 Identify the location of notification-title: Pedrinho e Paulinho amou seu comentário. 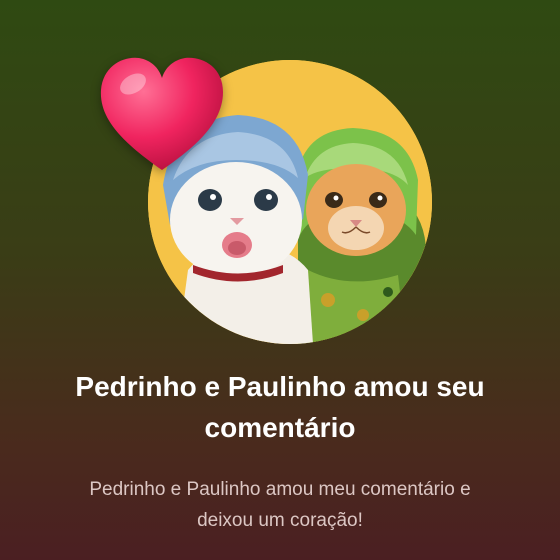
(280, 407).